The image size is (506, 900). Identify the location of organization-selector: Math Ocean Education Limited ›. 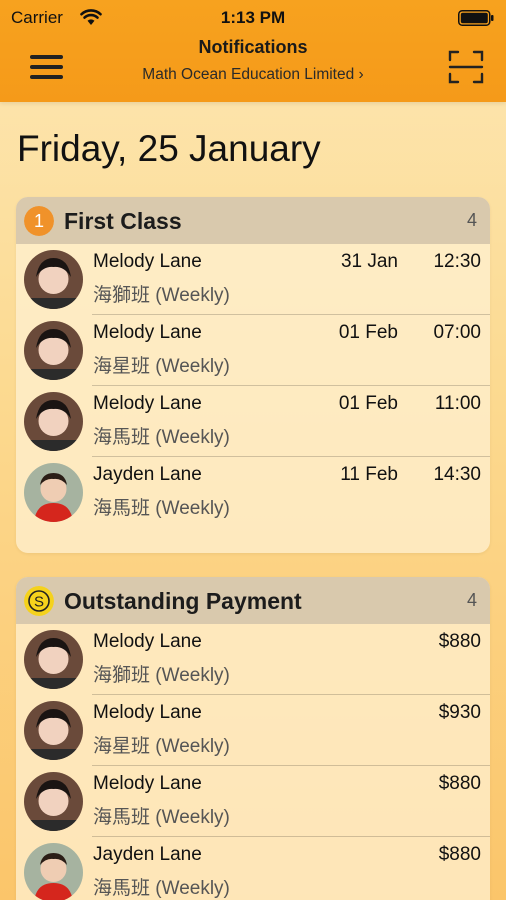
(253, 75).